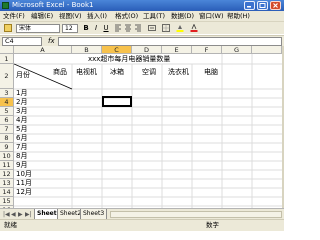 The width and height of the screenshot is (320, 240). What do you see at coordinates (118, 28) in the screenshot?
I see `align-left-icon` at bounding box center [118, 28].